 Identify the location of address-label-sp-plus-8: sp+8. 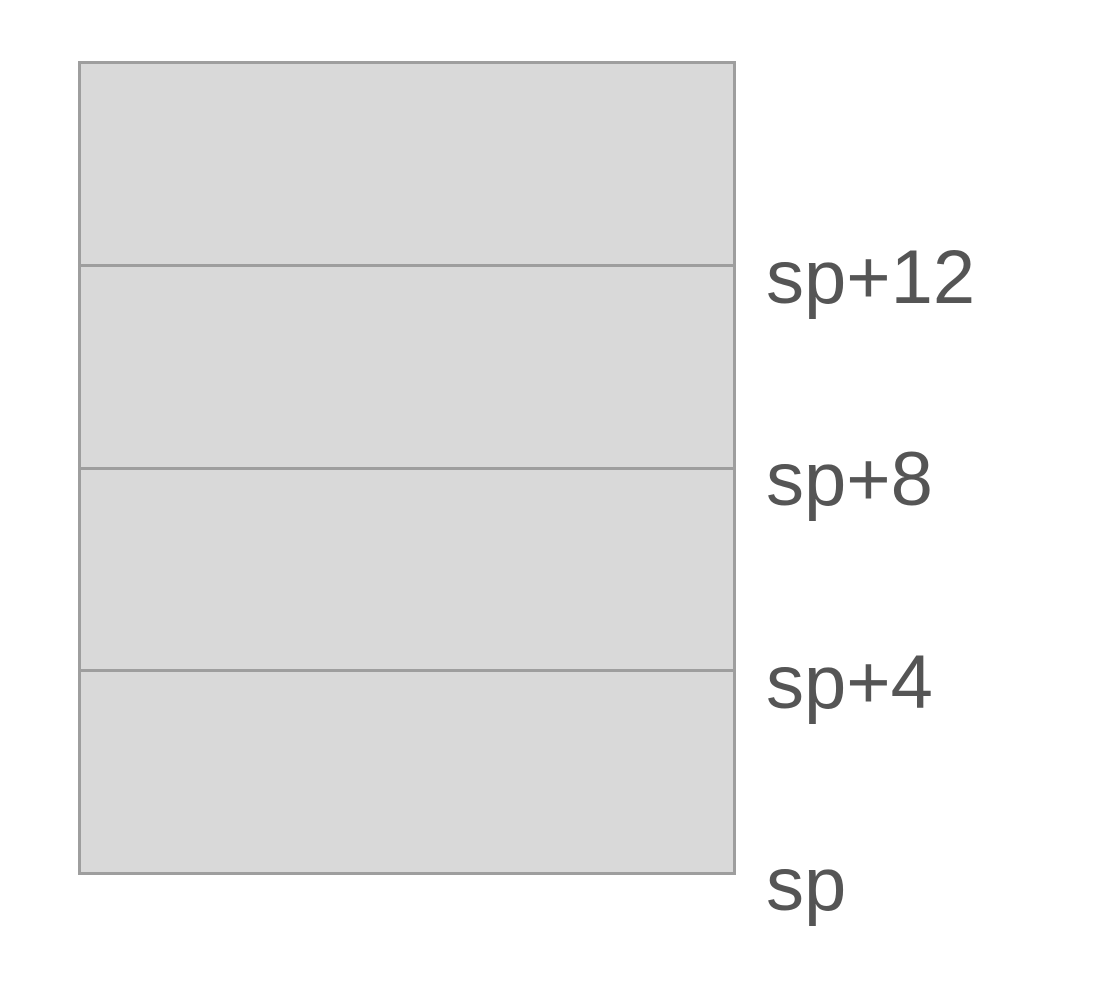
(849, 479).